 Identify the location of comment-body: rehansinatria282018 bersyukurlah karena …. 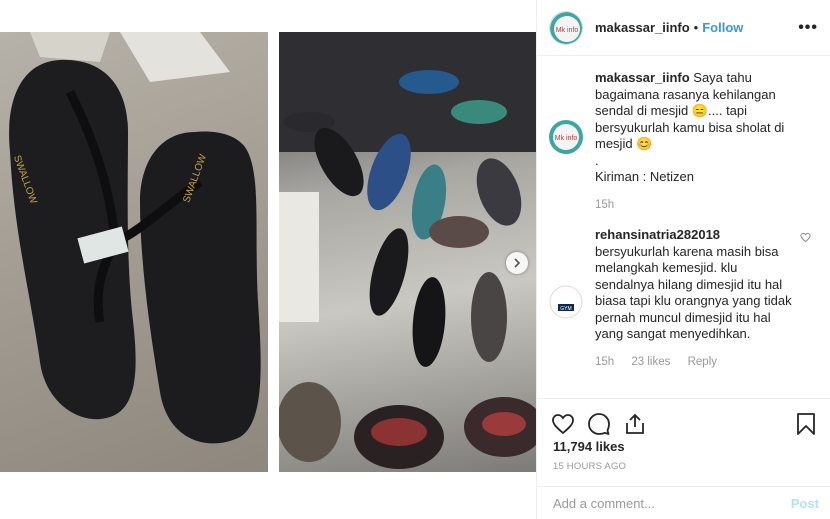
(695, 298).